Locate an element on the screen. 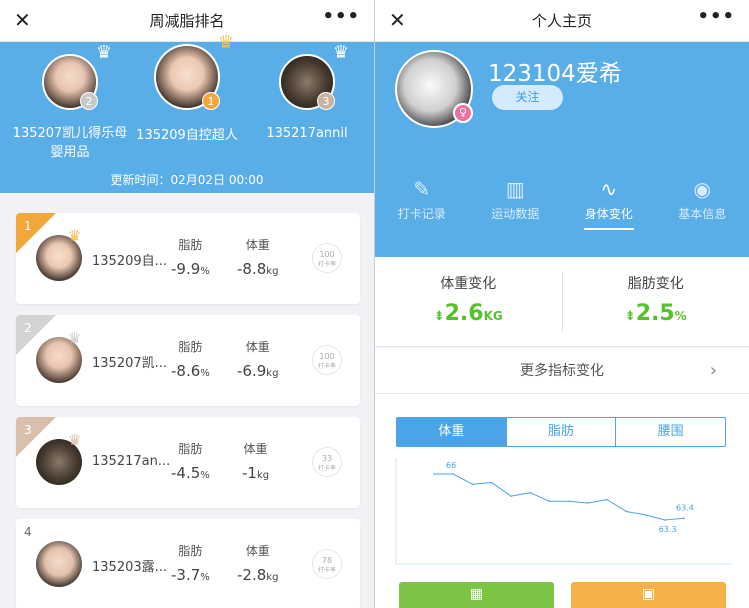 This screenshot has width=749, height=608. rank-number: 3 is located at coordinates (28, 430).